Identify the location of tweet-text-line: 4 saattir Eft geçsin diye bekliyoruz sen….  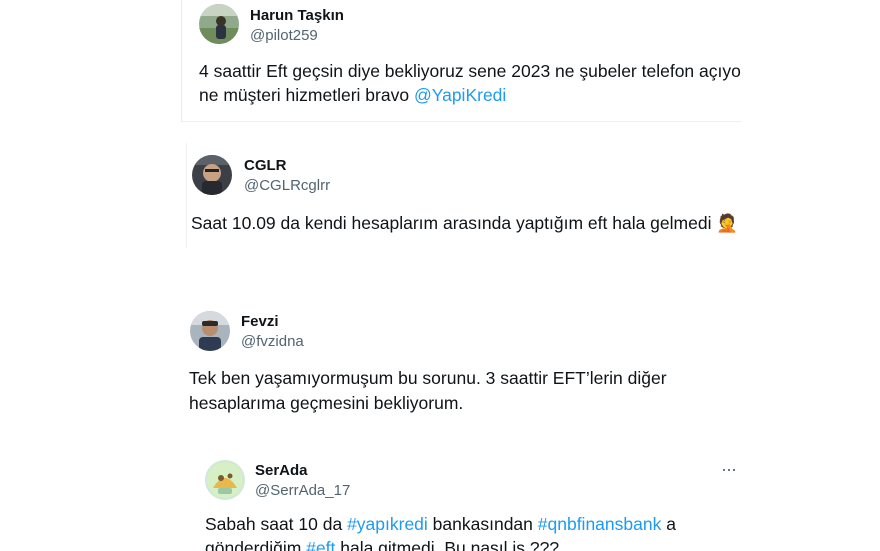
(470, 71).